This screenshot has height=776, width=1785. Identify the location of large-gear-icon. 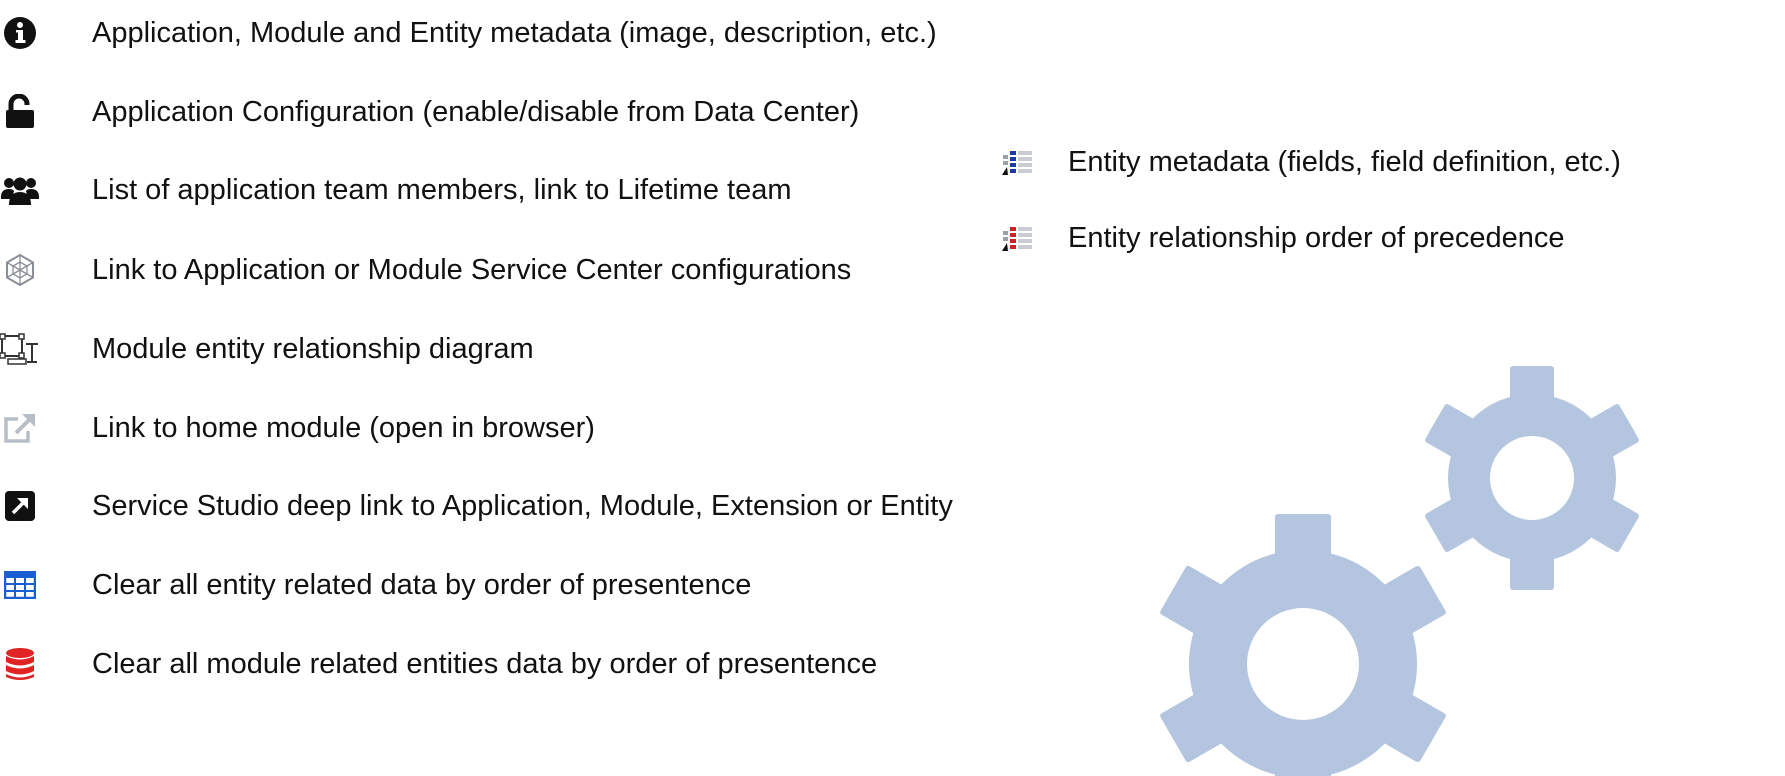
(1303, 645).